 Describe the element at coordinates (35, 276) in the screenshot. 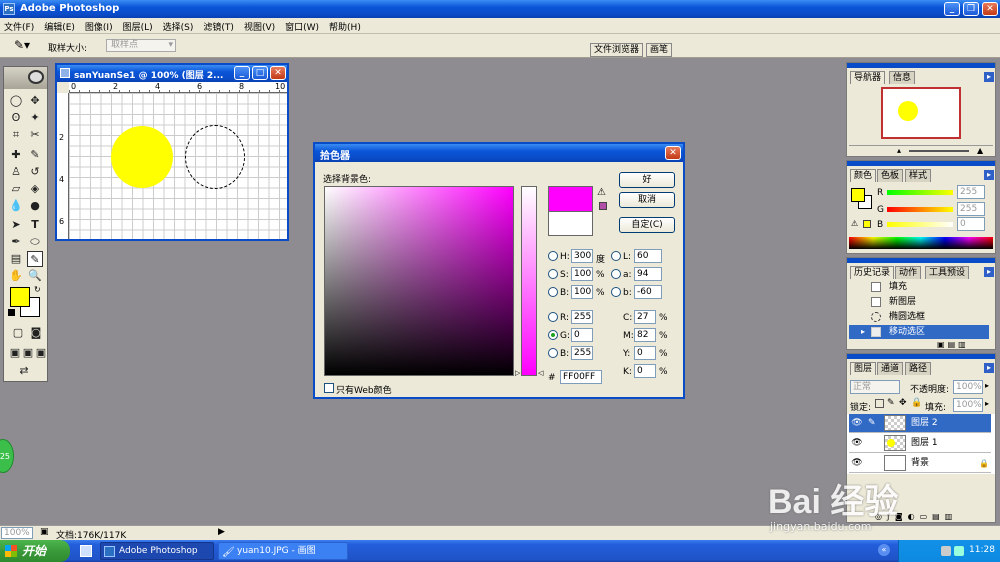

I see `zoom-tool-icon: 🔍` at that location.